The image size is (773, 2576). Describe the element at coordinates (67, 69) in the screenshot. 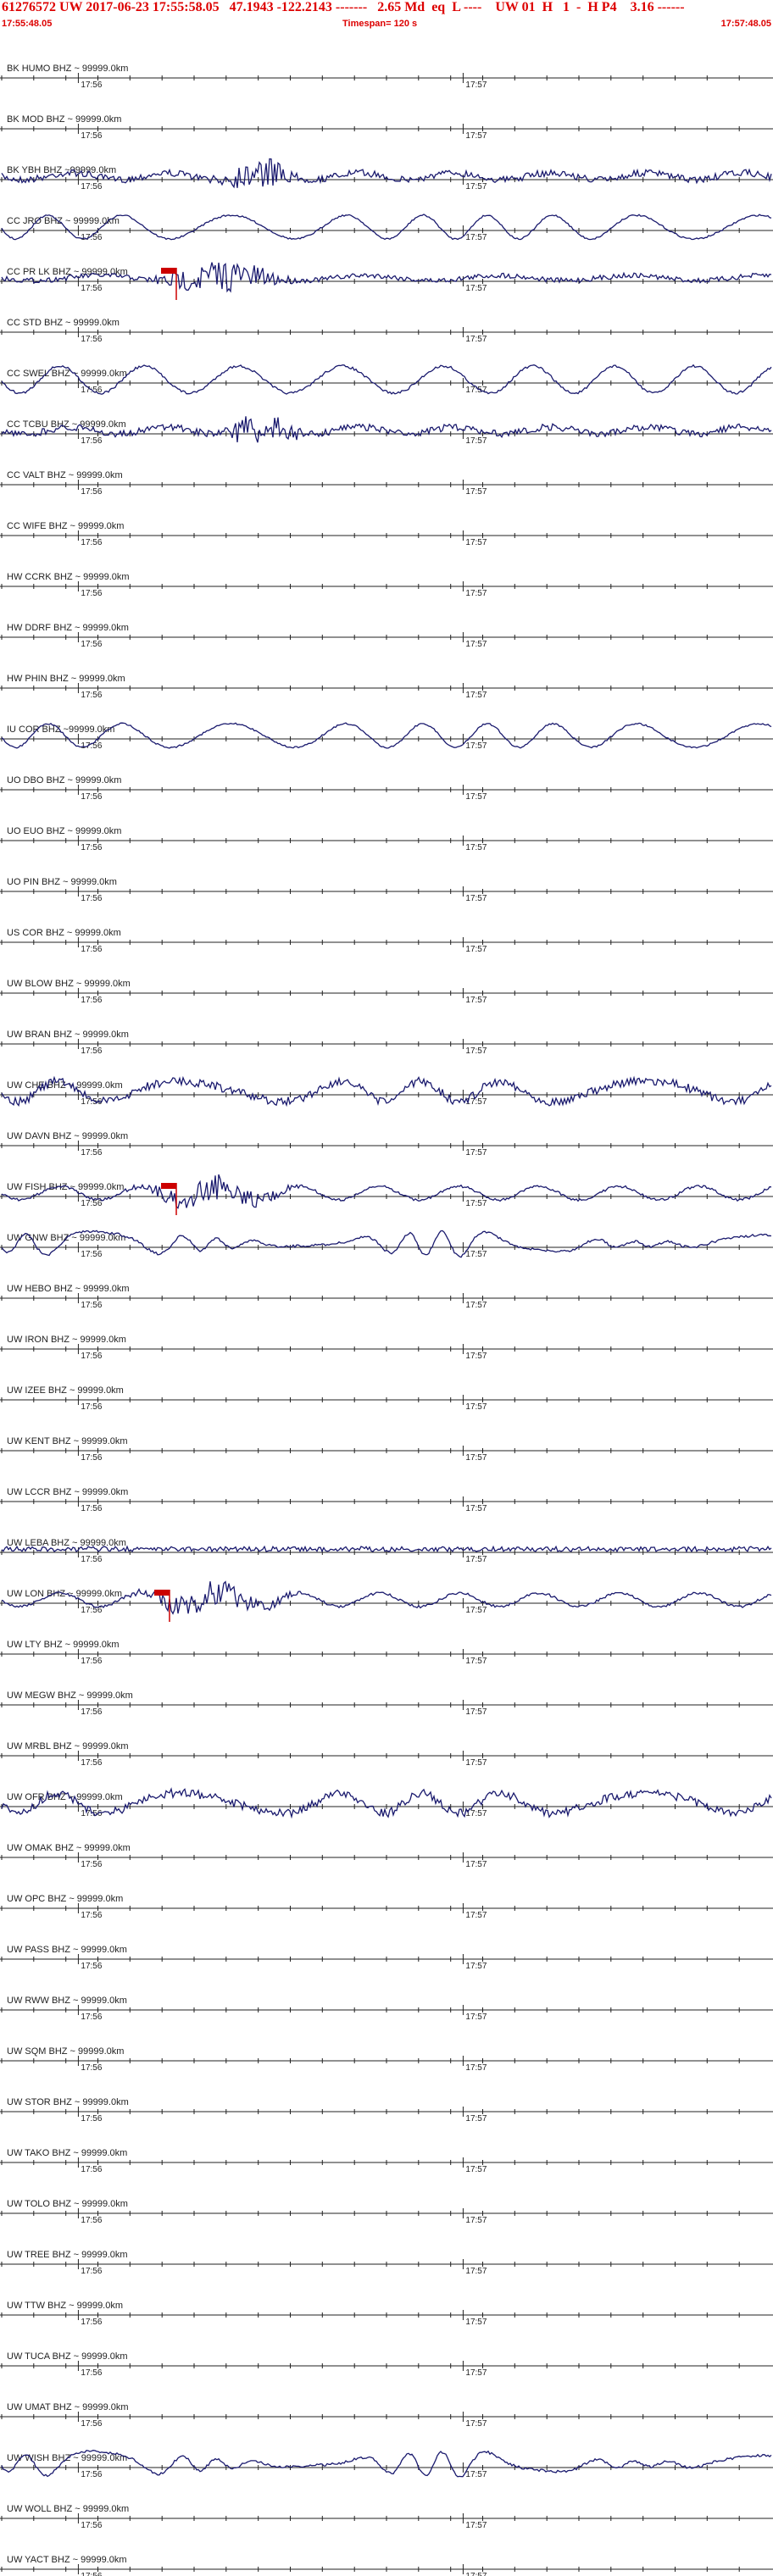

I see `channel-label: BK HUMO BHZ ~ 99999.0km` at that location.